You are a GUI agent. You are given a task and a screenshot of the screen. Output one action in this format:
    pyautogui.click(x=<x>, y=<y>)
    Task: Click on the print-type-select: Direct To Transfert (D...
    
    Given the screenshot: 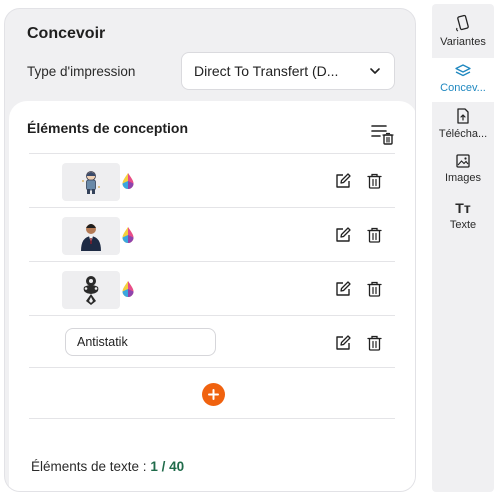 What is the action you would take?
    pyautogui.click(x=288, y=71)
    